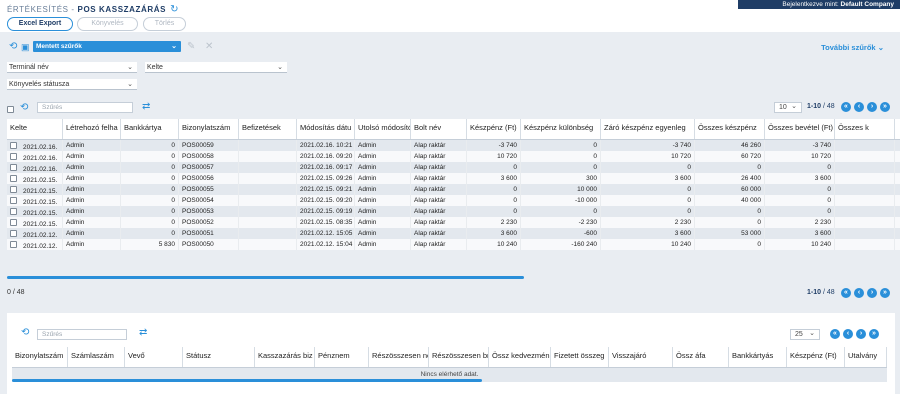  What do you see at coordinates (209, 46) in the screenshot?
I see `close-icon: ✕` at bounding box center [209, 46].